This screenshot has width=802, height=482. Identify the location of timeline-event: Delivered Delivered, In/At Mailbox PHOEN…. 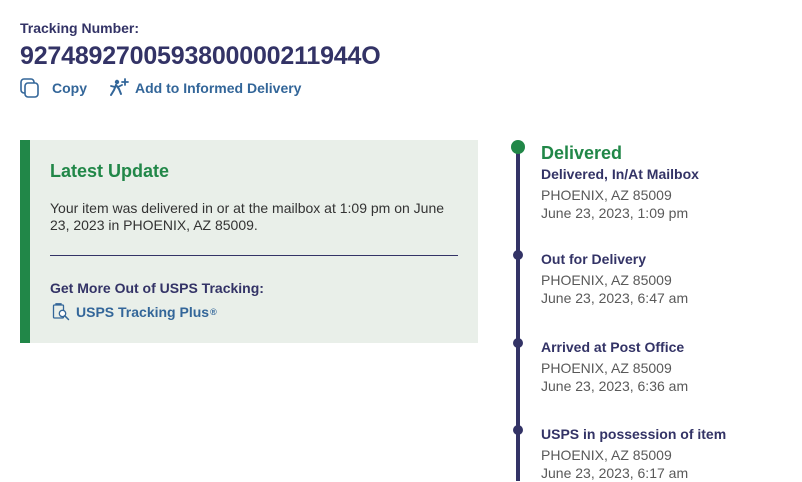
(666, 182).